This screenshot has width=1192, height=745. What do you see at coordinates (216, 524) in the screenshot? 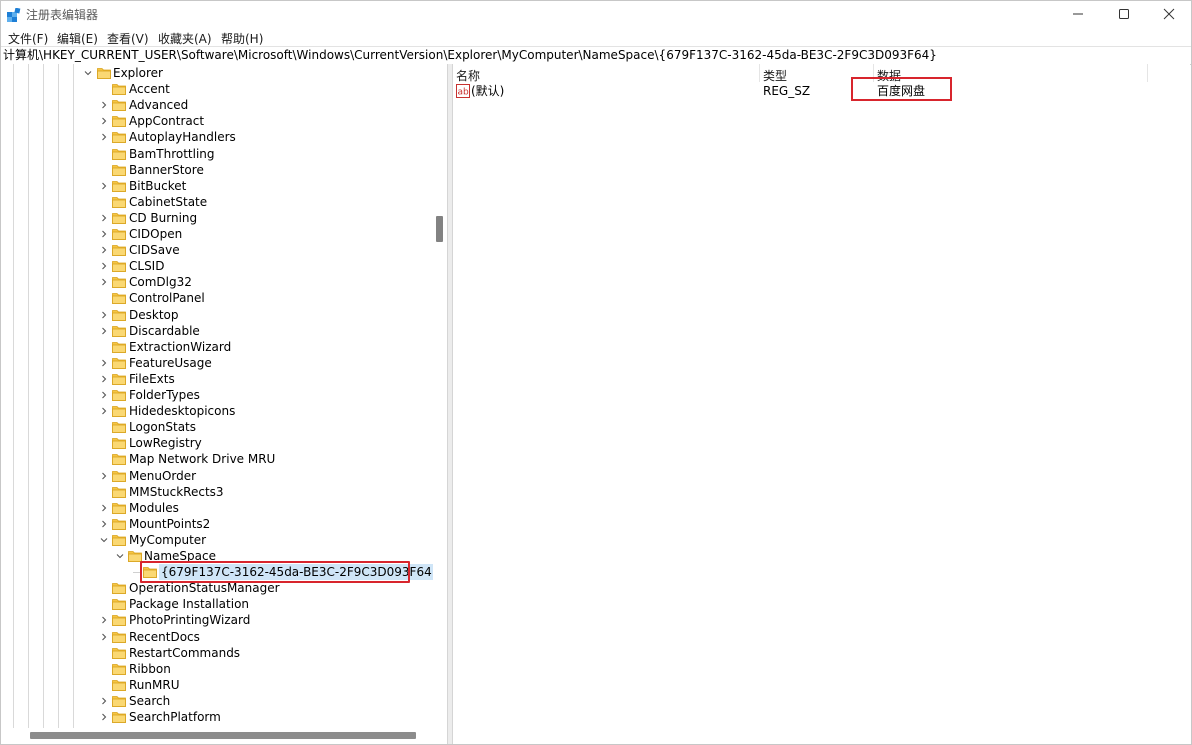
I see `tree-node: MountPoints2` at bounding box center [216, 524].